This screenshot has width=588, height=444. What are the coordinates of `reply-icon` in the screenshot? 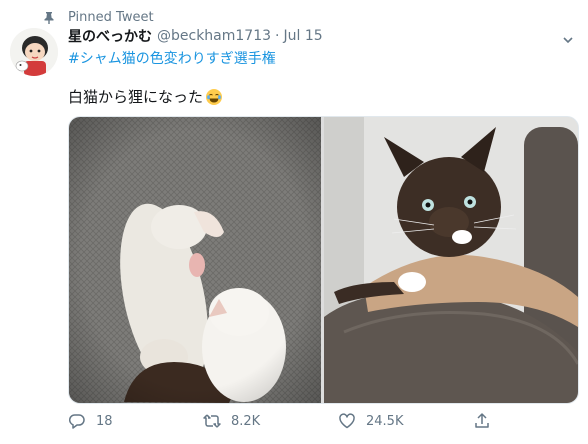 It's located at (76, 421).